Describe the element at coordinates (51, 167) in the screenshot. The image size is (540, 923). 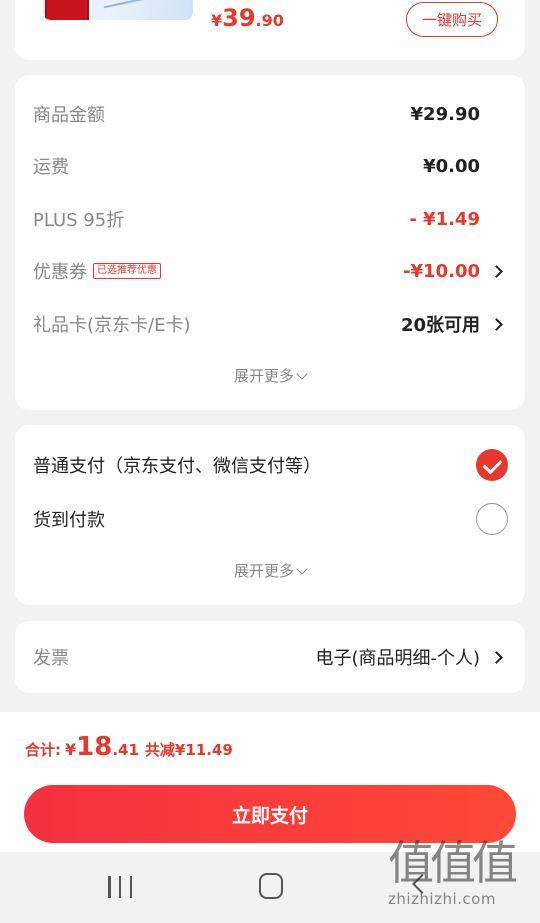
I see `row-label: 运费` at that location.